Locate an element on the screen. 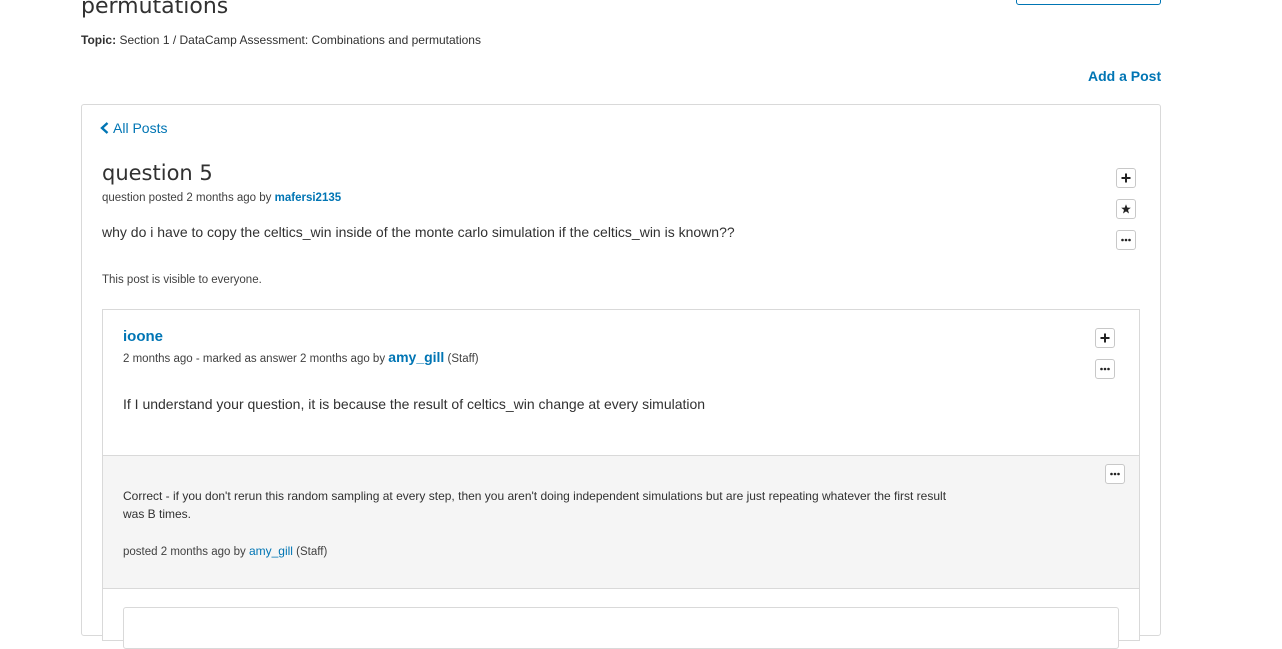  marked-by-link: amy_gill is located at coordinates (416, 357).